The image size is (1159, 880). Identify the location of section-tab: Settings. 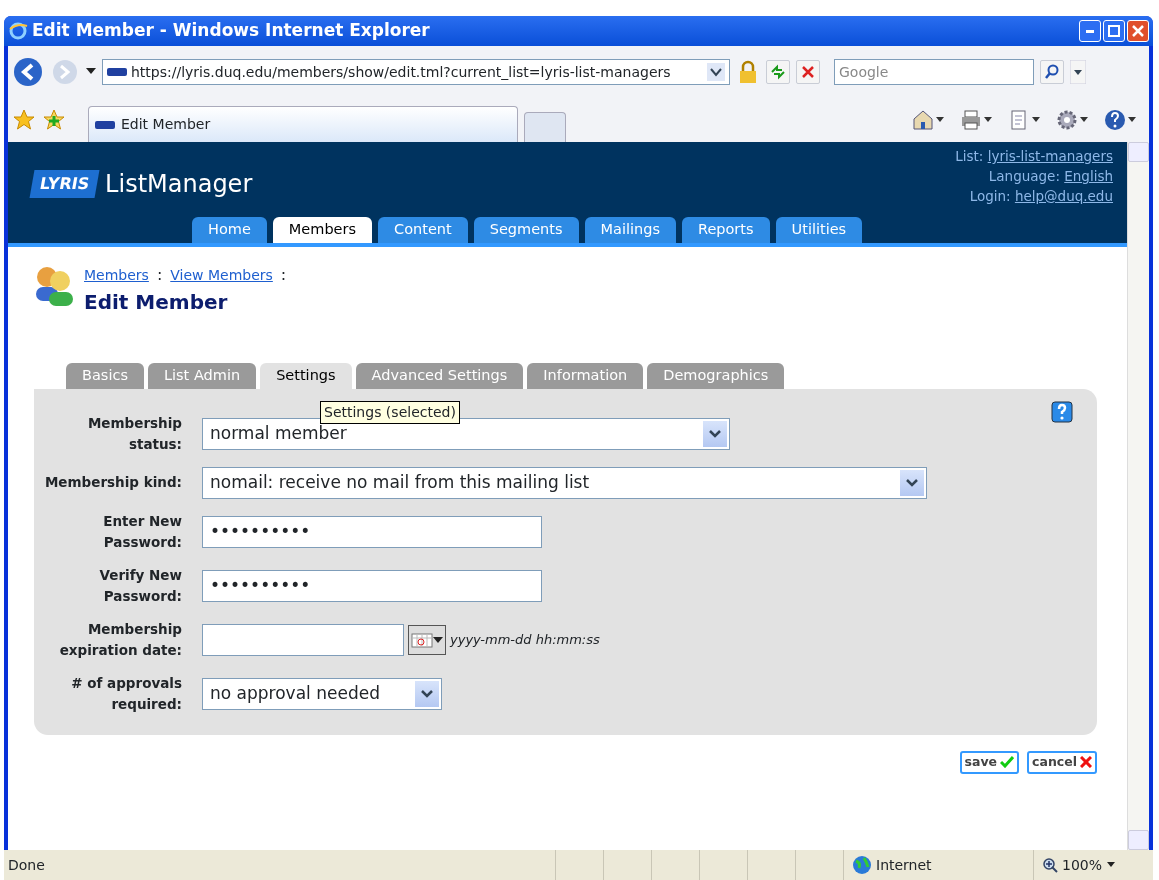
(306, 376).